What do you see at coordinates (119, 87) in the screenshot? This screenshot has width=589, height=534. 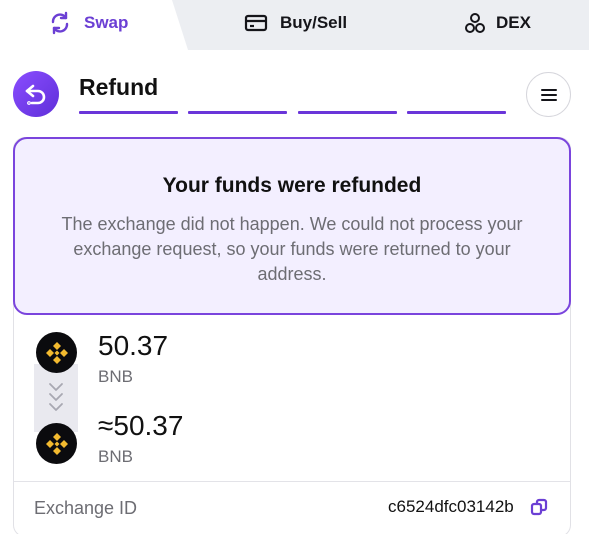 I see `page-title: Refund` at bounding box center [119, 87].